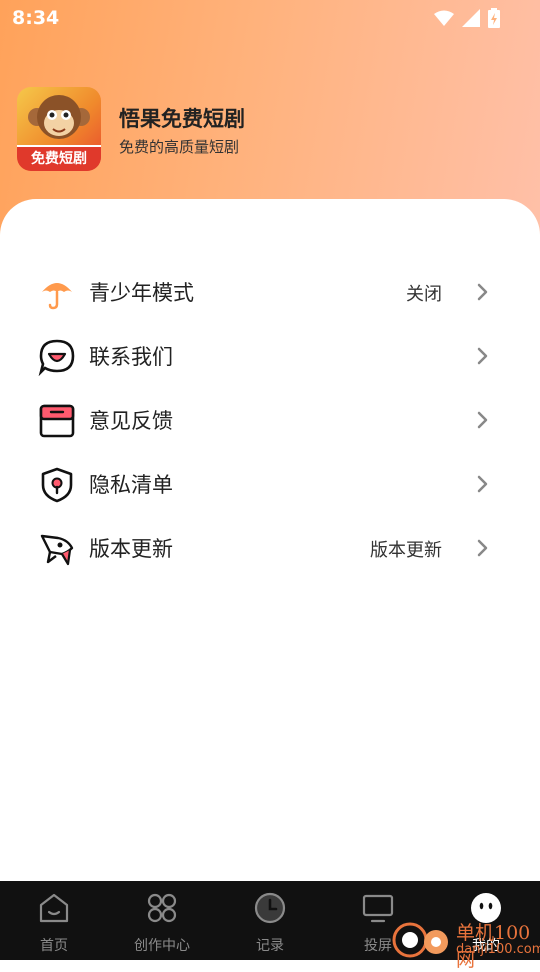 This screenshot has width=540, height=972. Describe the element at coordinates (57, 485) in the screenshot. I see `shield-icon` at that location.